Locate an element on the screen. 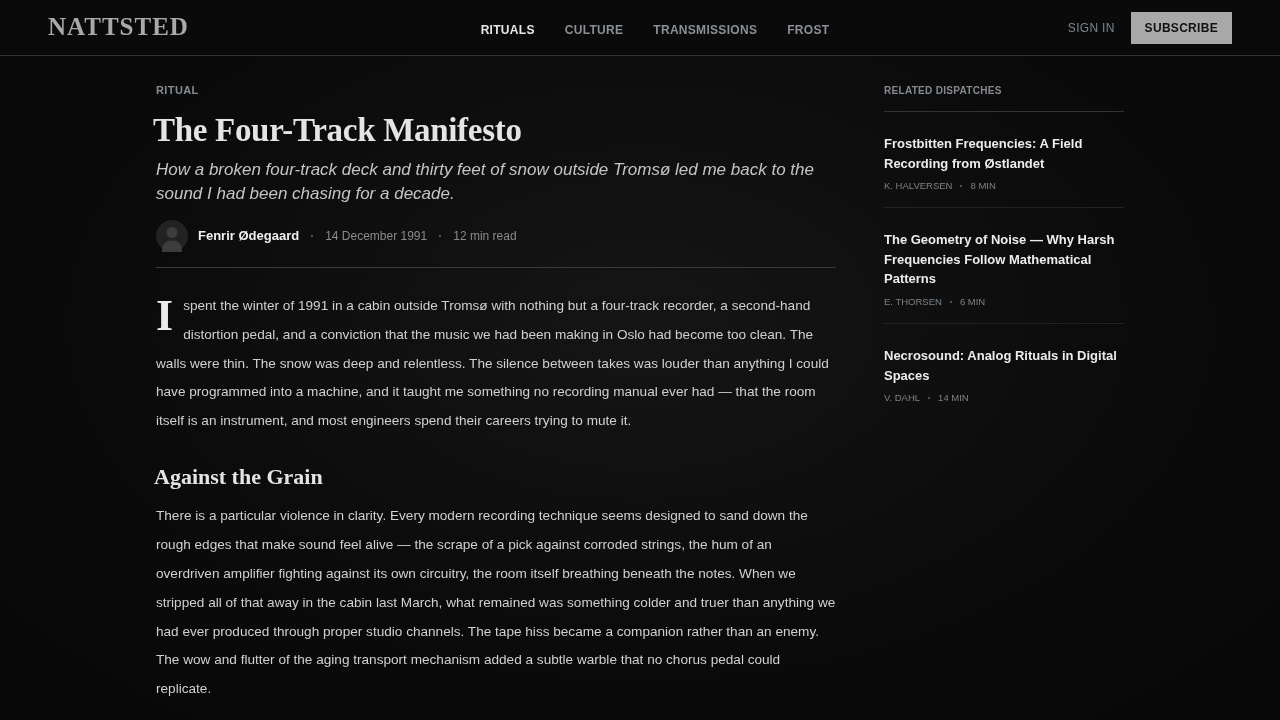  category-label: RITUAL is located at coordinates (178, 90).